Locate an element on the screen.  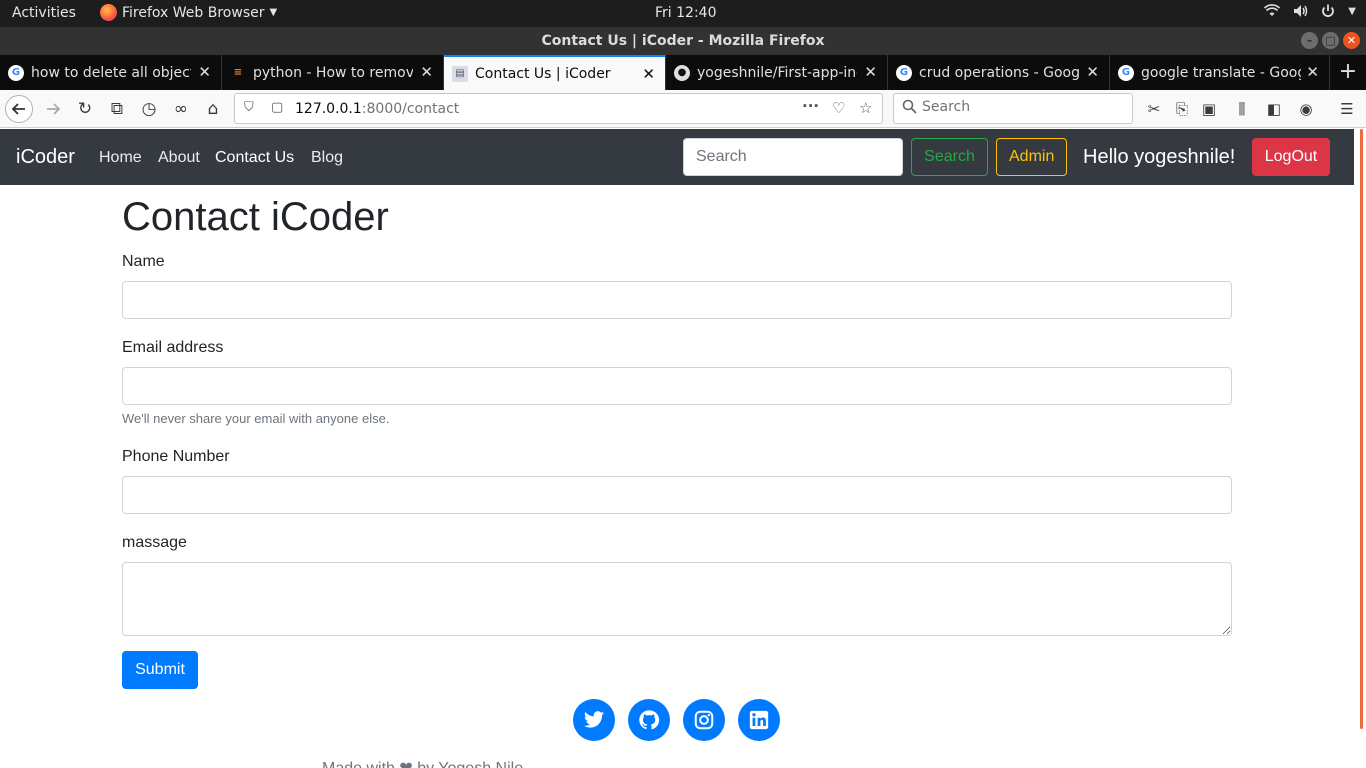
made-with-author: by Yogesh Nile is located at coordinates (470, 764).